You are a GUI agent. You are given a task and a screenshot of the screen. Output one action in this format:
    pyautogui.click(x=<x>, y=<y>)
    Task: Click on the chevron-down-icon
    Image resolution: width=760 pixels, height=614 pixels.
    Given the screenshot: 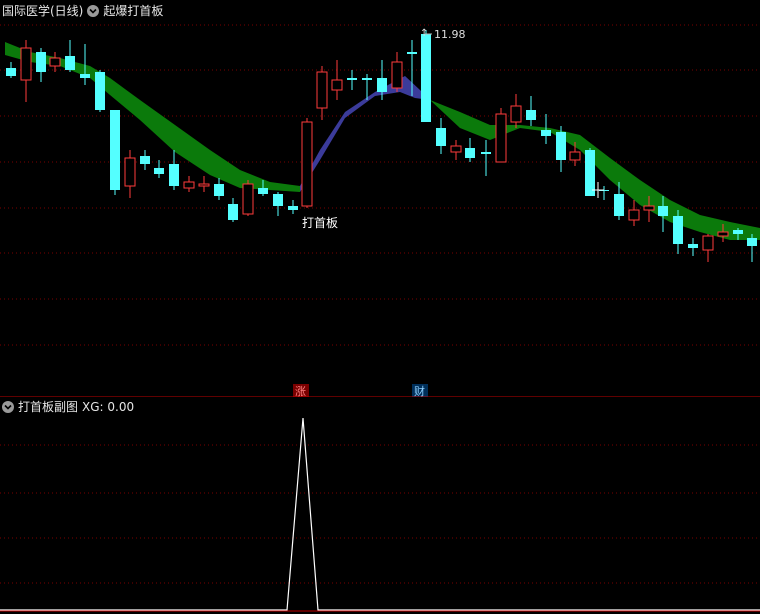 What is the action you would take?
    pyautogui.click(x=8, y=407)
    